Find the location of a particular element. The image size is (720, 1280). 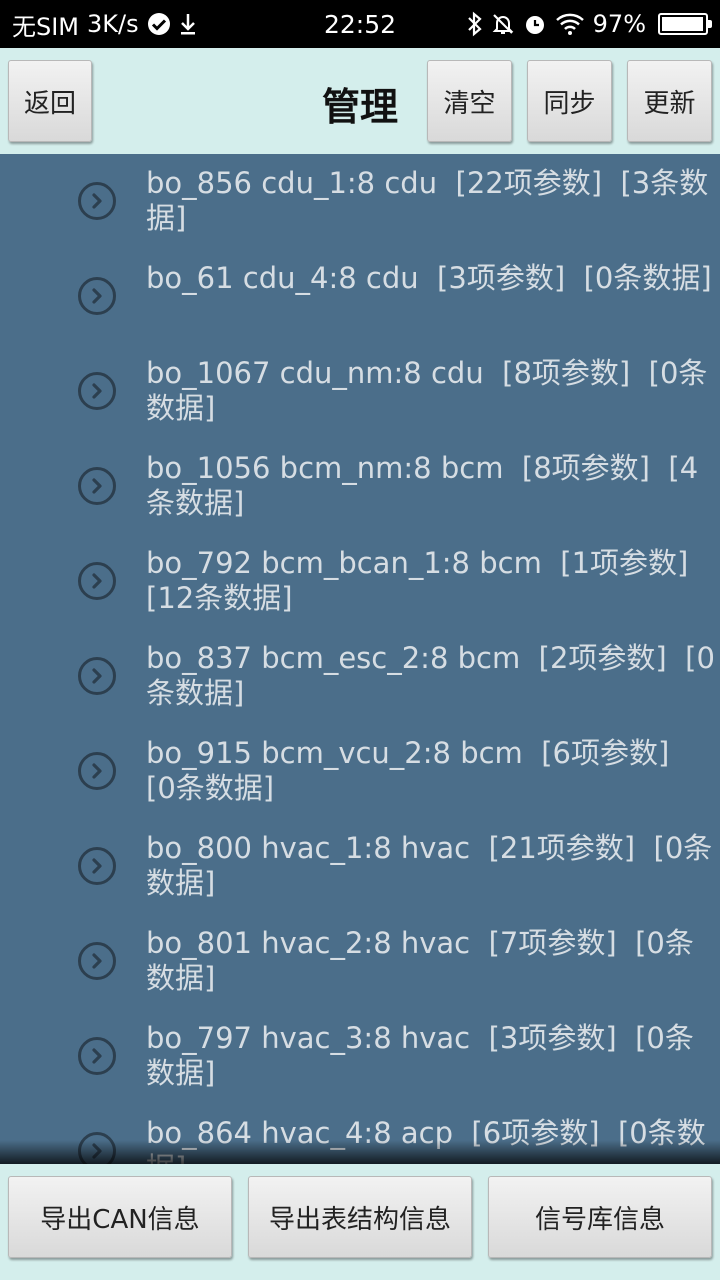

list-item: bo_856 cdu_1:8 cdu [22项参数] [3条数据] is located at coordinates (360, 201).